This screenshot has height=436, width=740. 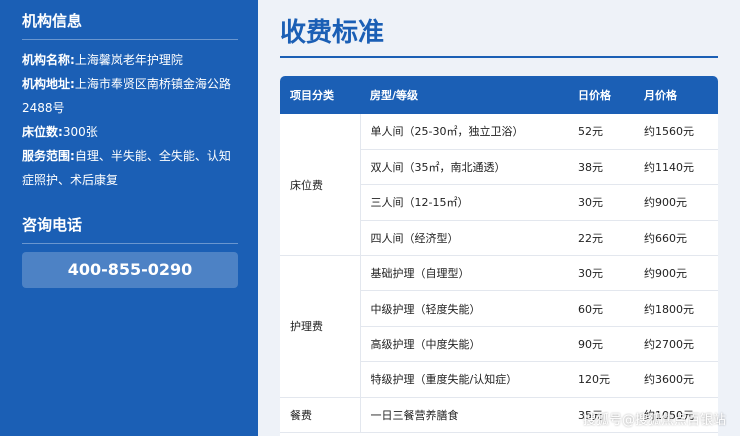 What do you see at coordinates (130, 96) in the screenshot?
I see `org-address-line: 机构地址:上海市奉贤区南桥镇金海公路2488号` at bounding box center [130, 96].